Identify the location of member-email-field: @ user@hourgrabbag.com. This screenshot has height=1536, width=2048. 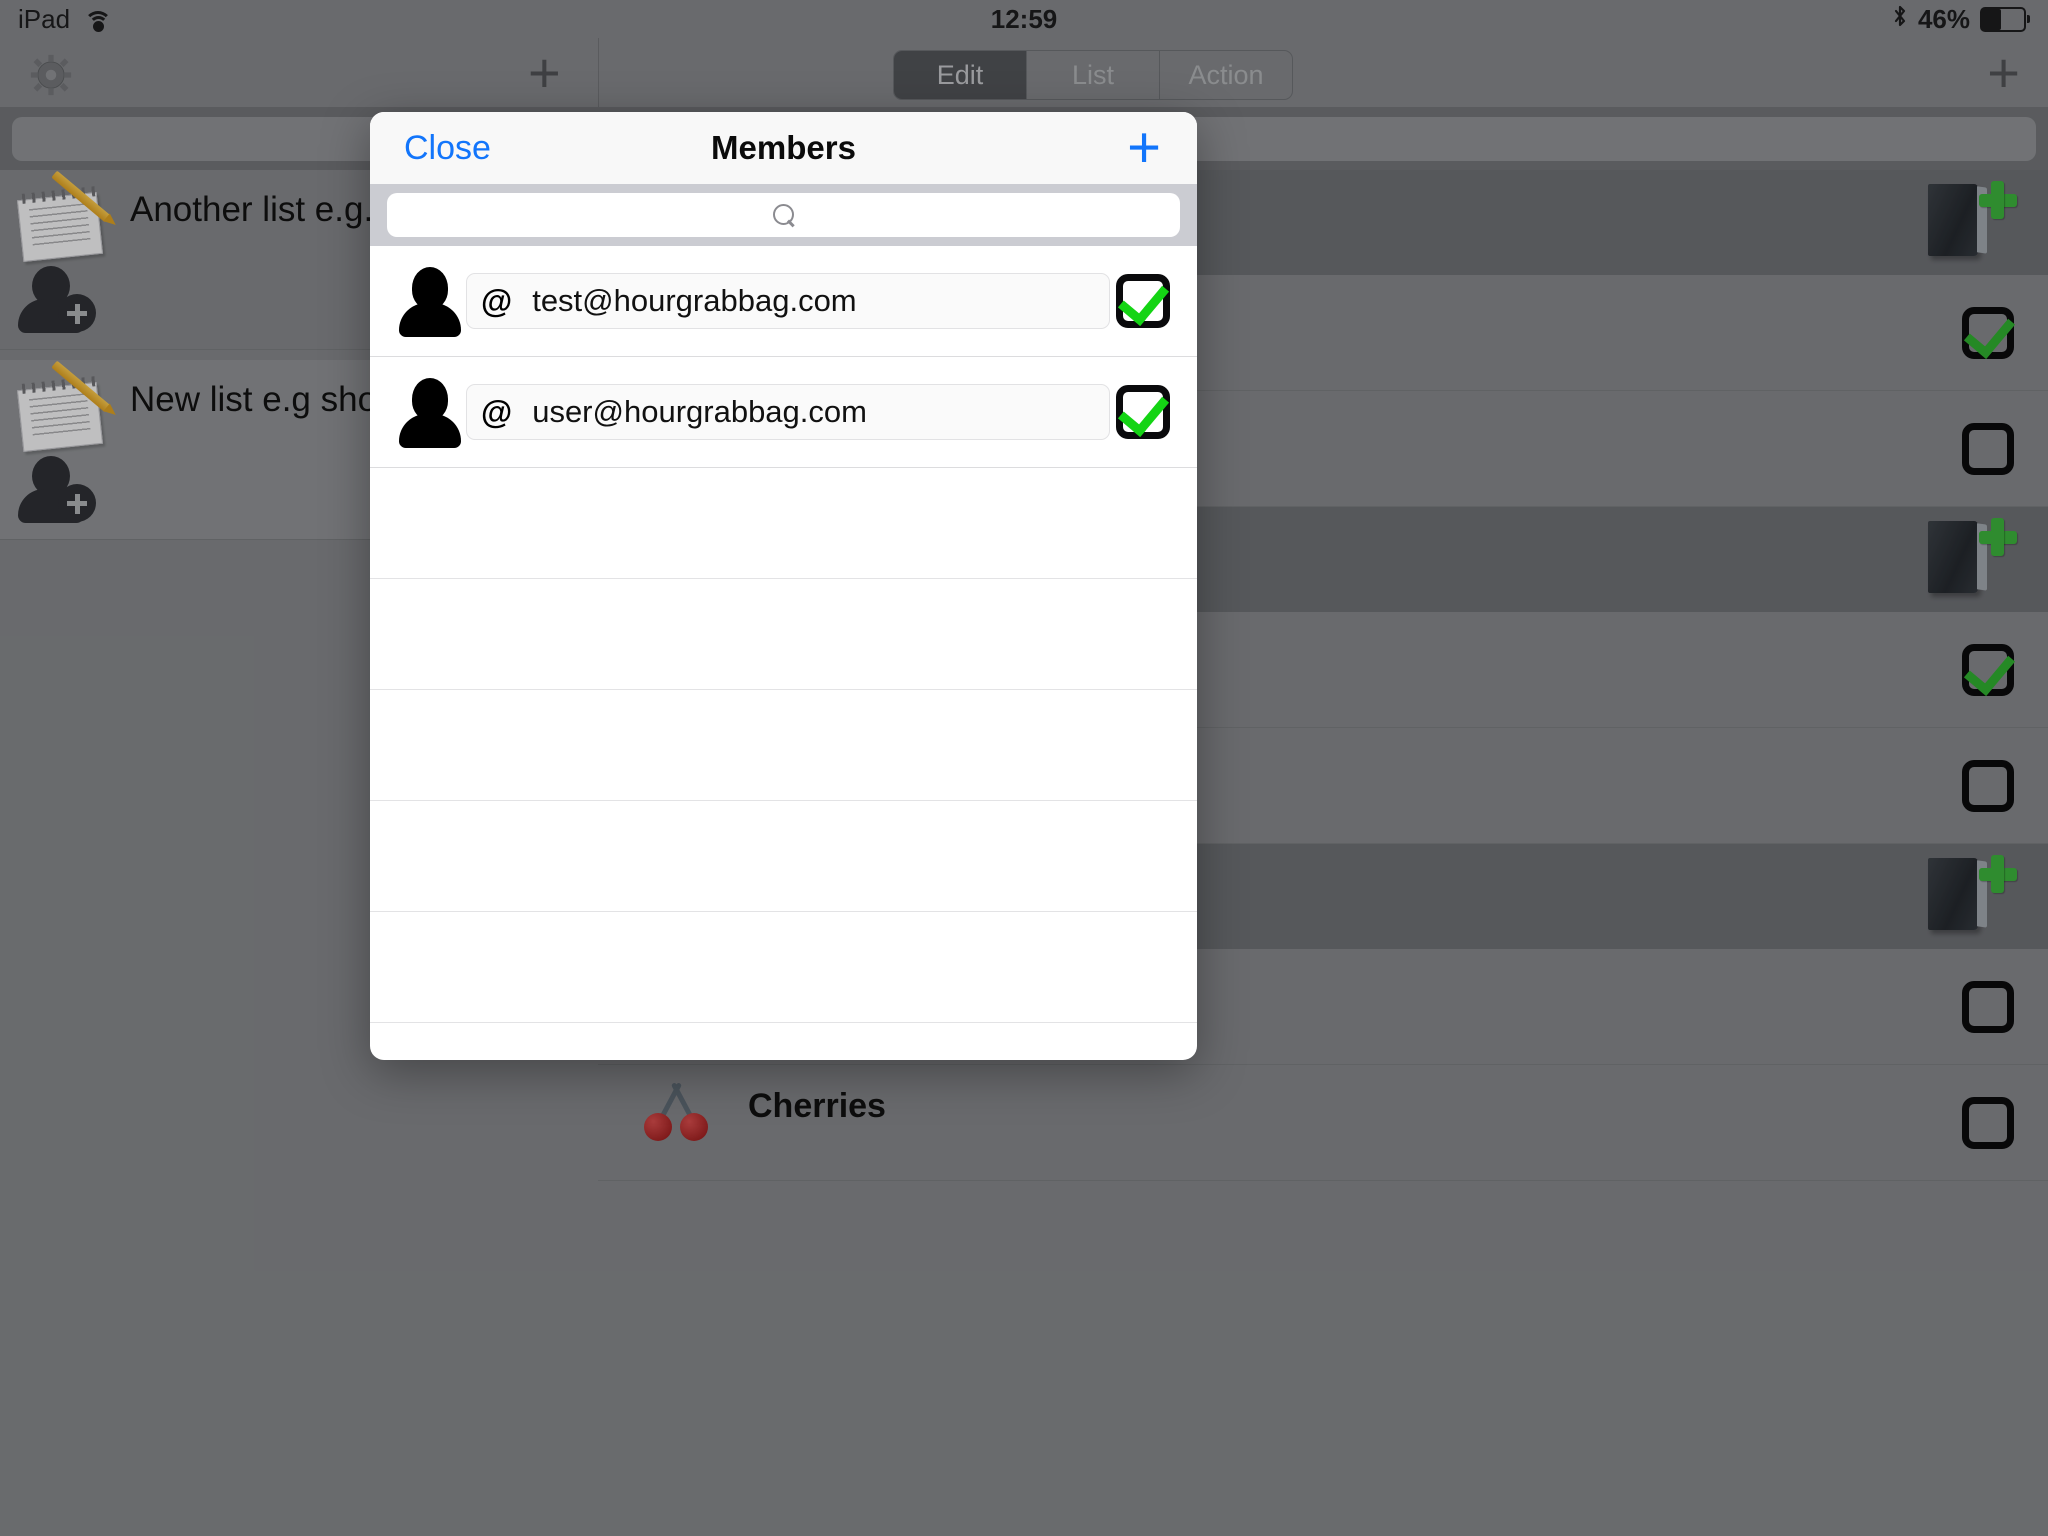
(788, 412).